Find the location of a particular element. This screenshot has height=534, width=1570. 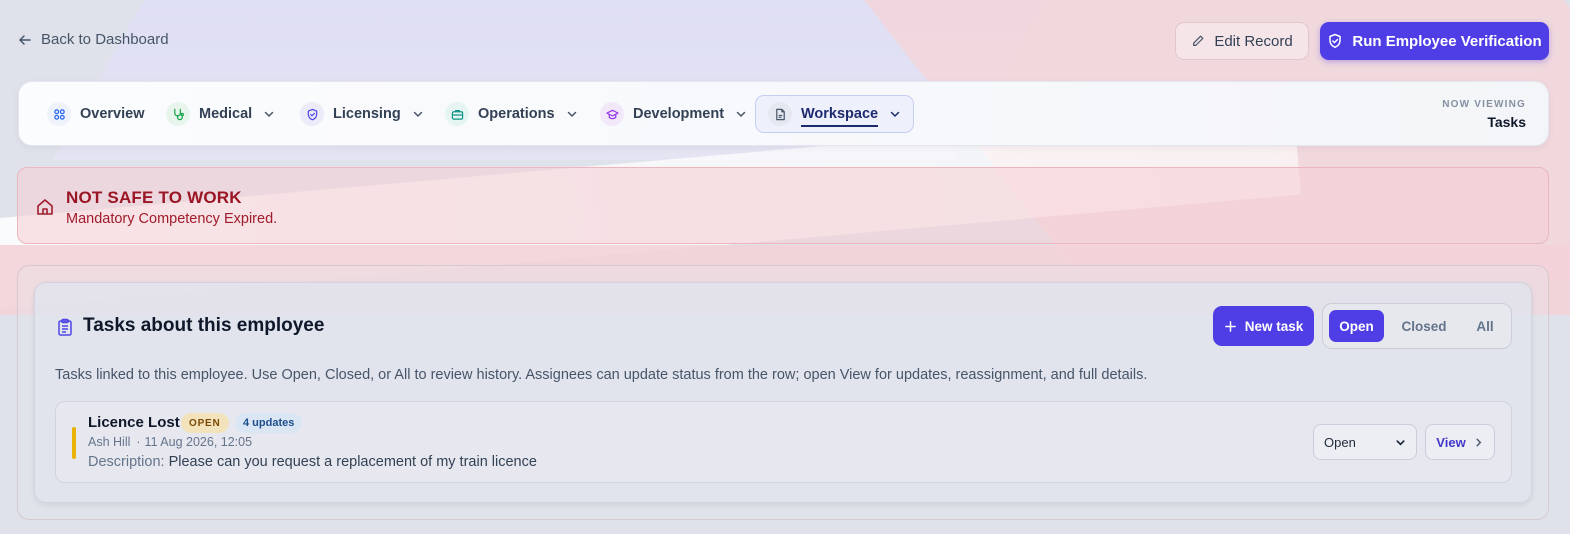

filter-open: Open is located at coordinates (1356, 326).